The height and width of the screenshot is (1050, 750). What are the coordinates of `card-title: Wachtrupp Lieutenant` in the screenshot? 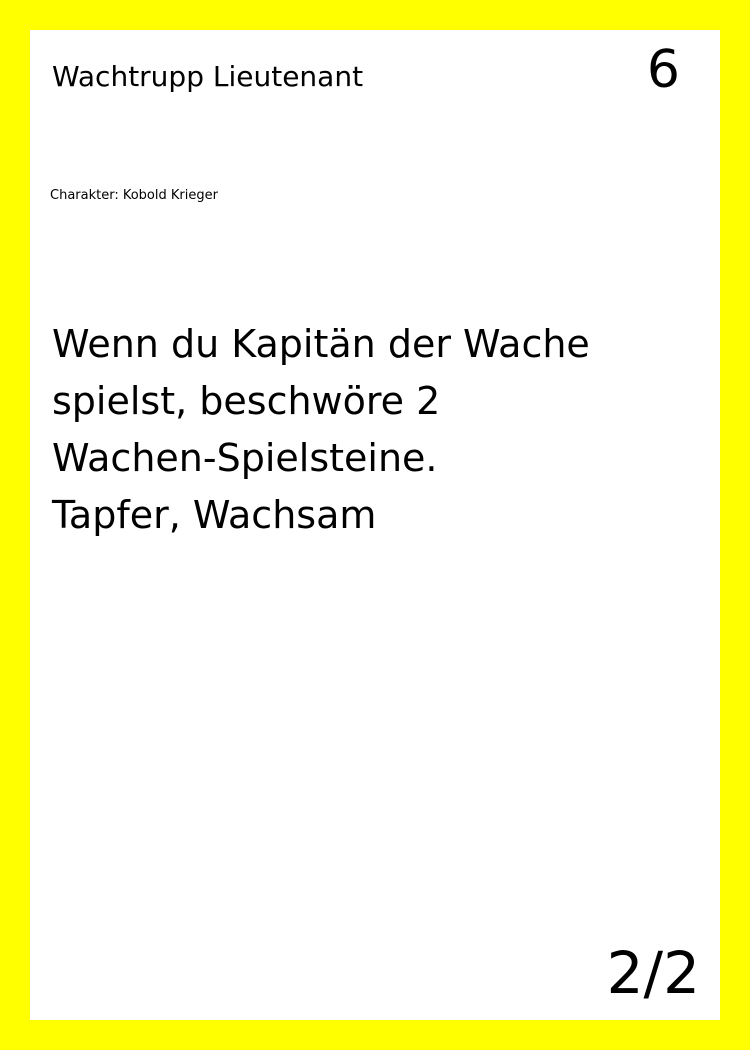 It's located at (208, 76).